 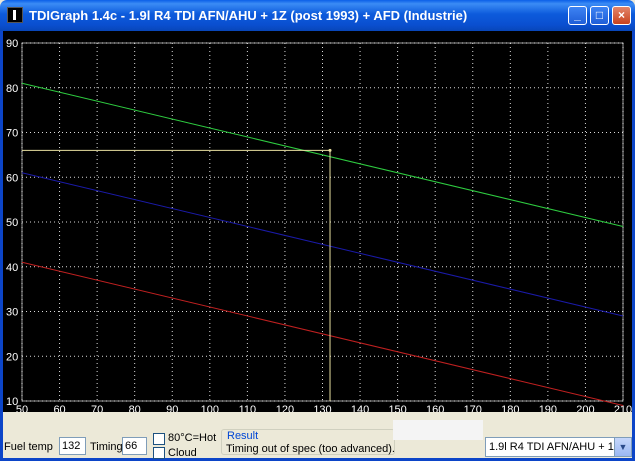 I want to click on timing-label: Timing, so click(x=106, y=447).